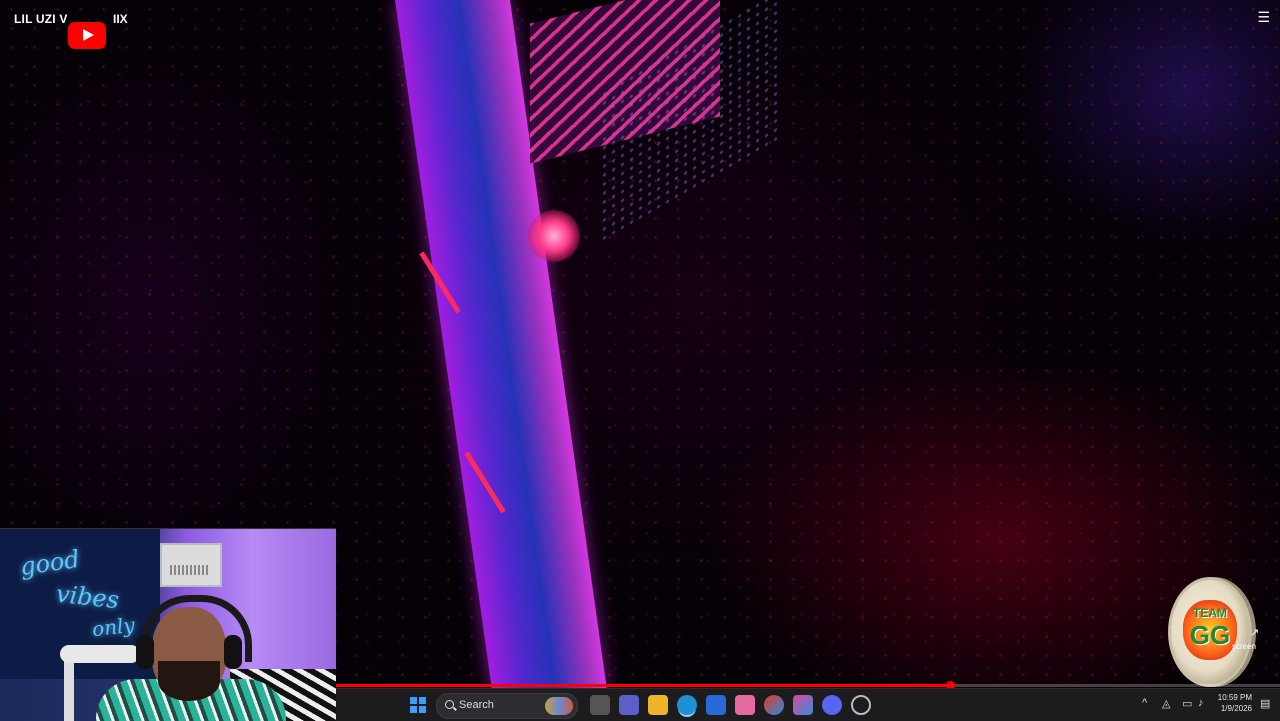 The height and width of the screenshot is (721, 1280). Describe the element at coordinates (861, 705) in the screenshot. I see `chrome-icon` at that location.